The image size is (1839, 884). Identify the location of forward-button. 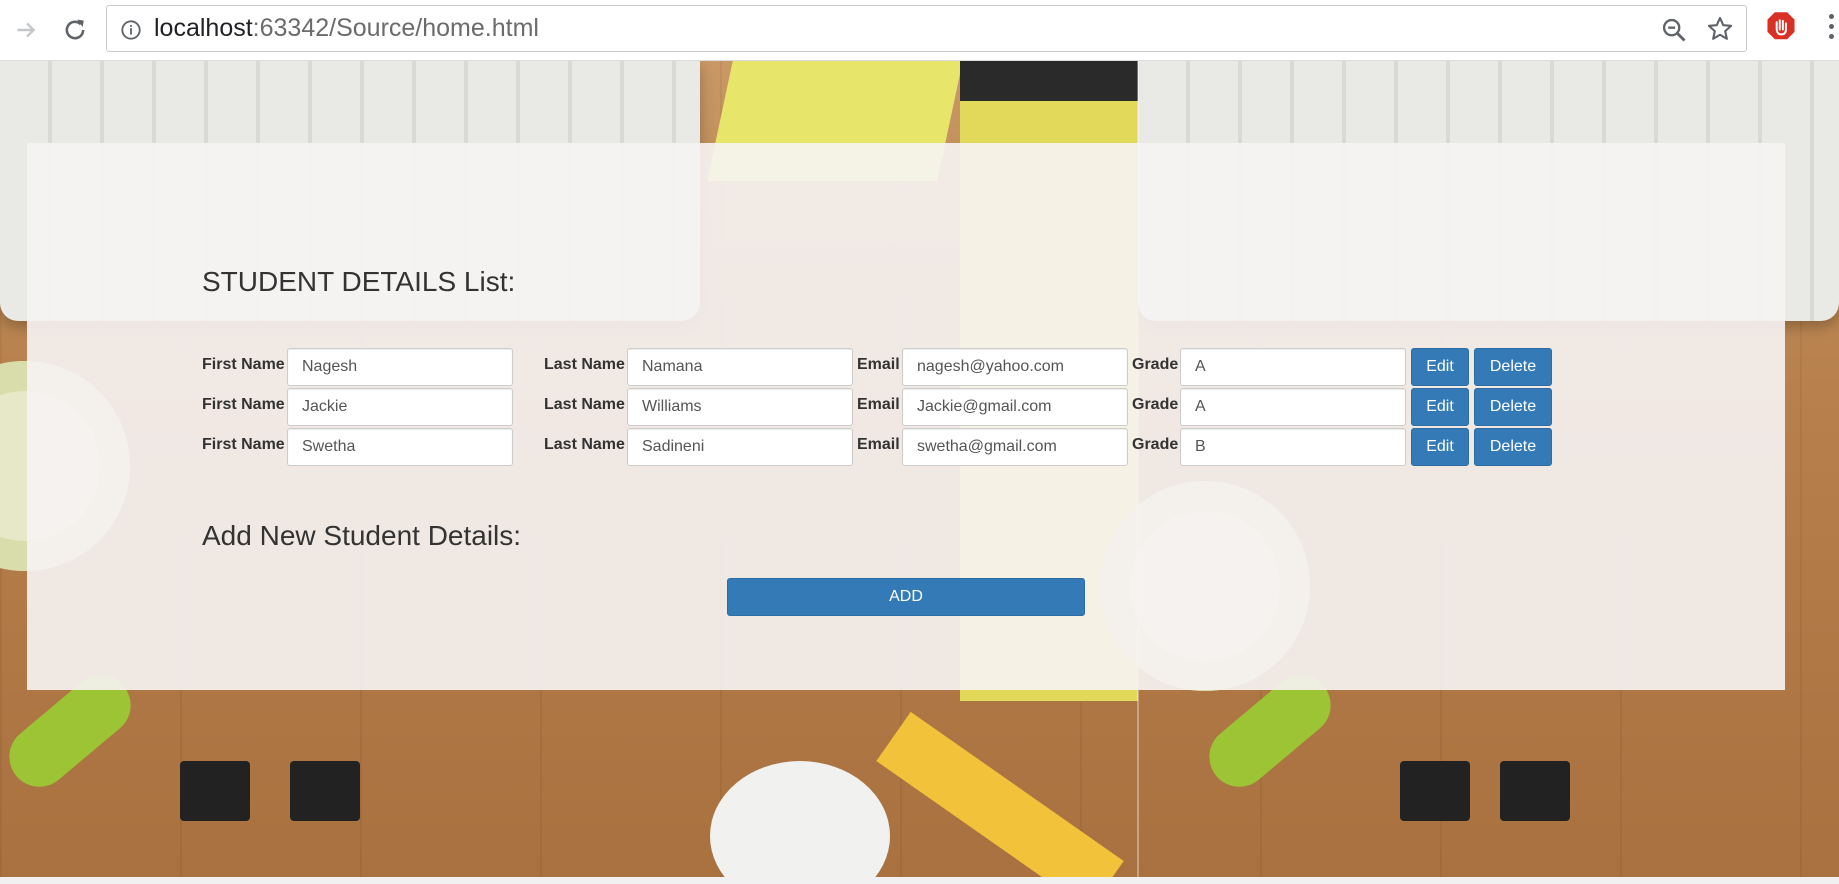
(26, 30).